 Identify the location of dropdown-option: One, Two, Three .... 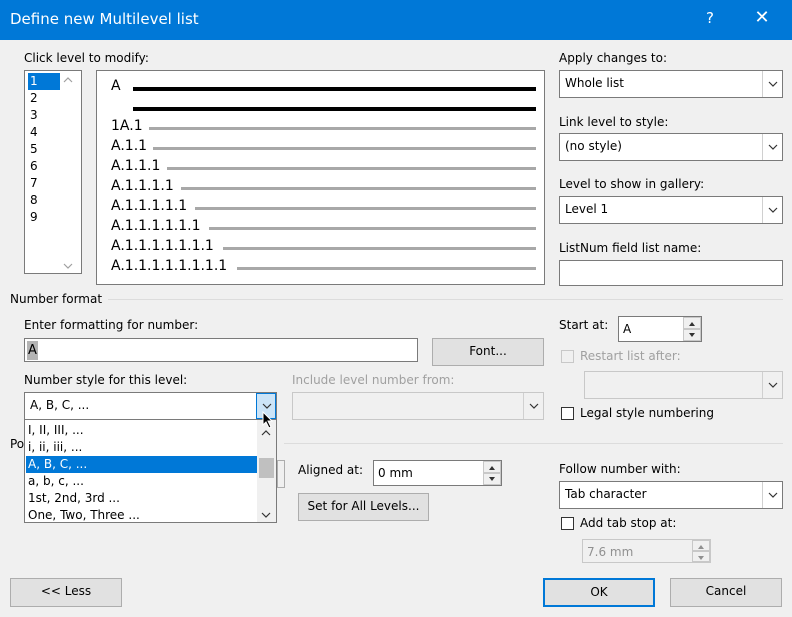
(141, 514).